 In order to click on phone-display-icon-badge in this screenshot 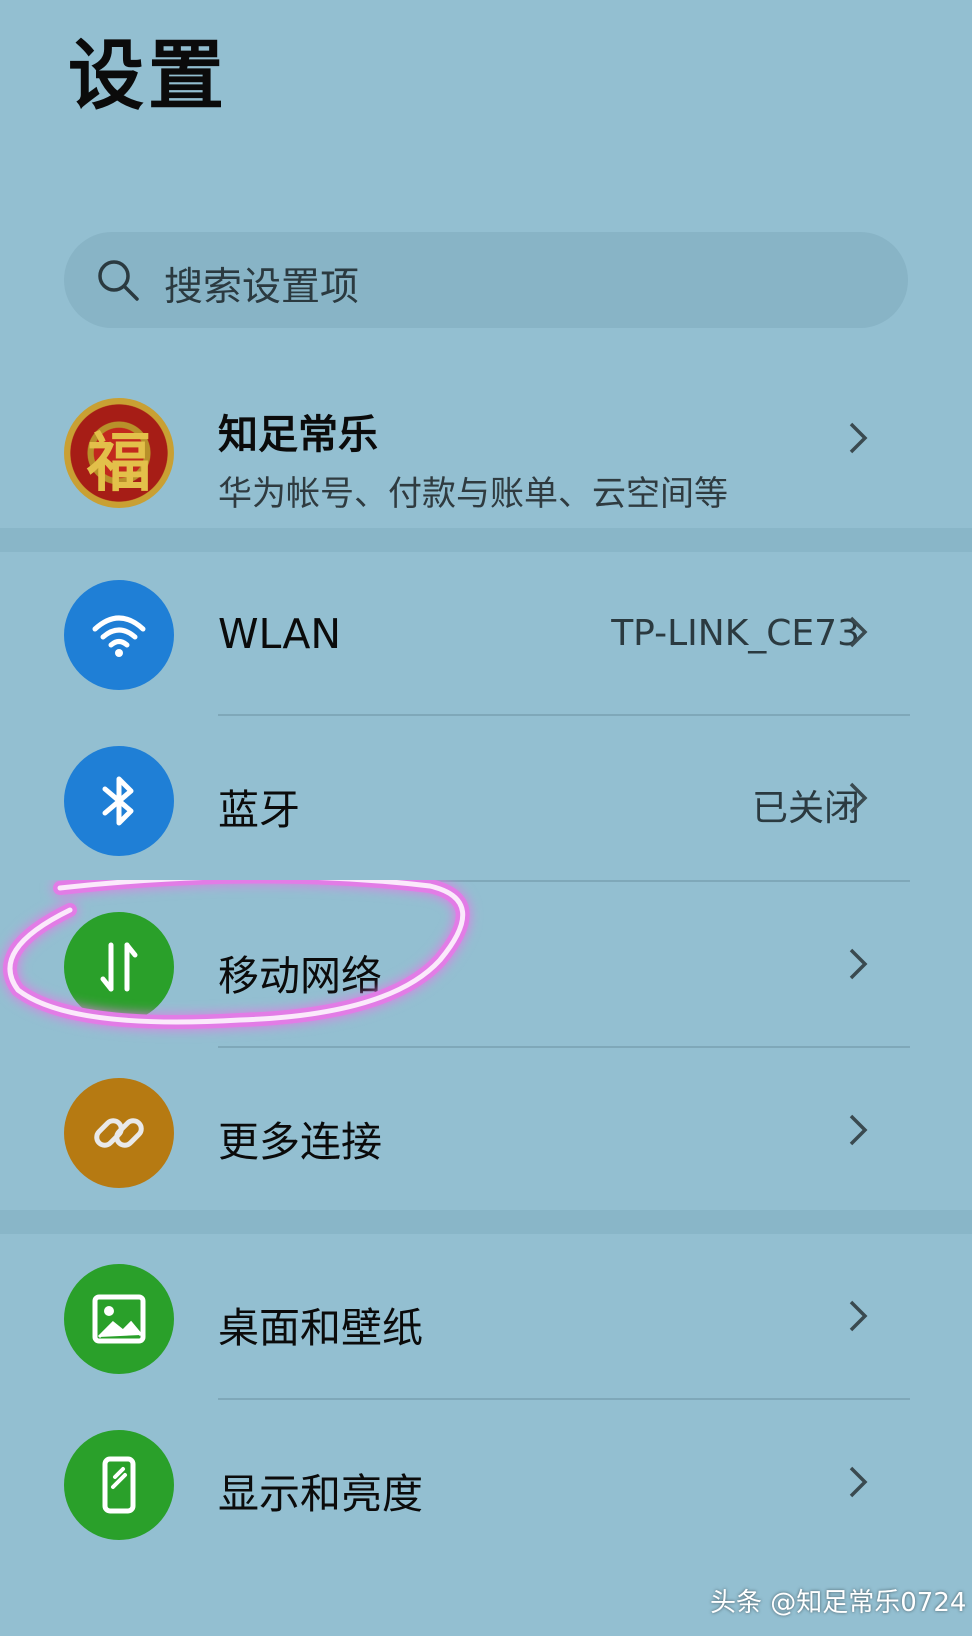, I will do `click(119, 1485)`.